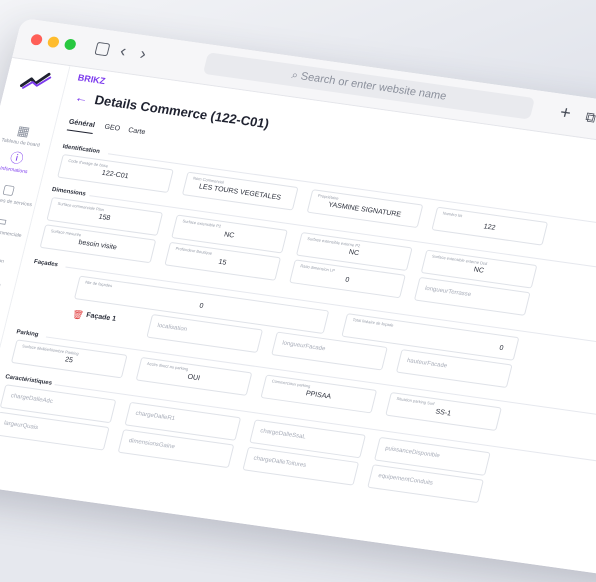 This screenshot has width=596, height=582. What do you see at coordinates (151, 444) in the screenshot?
I see `field-placeholder: dimensionsGaine` at bounding box center [151, 444].